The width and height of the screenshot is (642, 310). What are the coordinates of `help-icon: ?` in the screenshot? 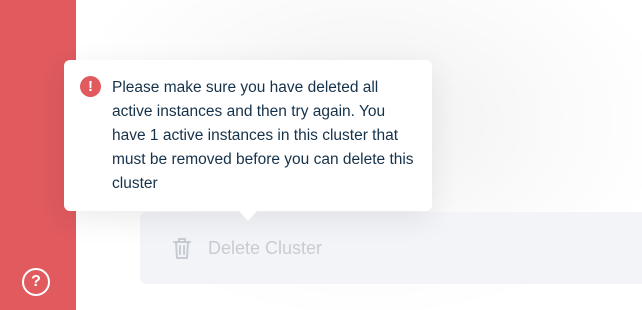 It's located at (36, 282).